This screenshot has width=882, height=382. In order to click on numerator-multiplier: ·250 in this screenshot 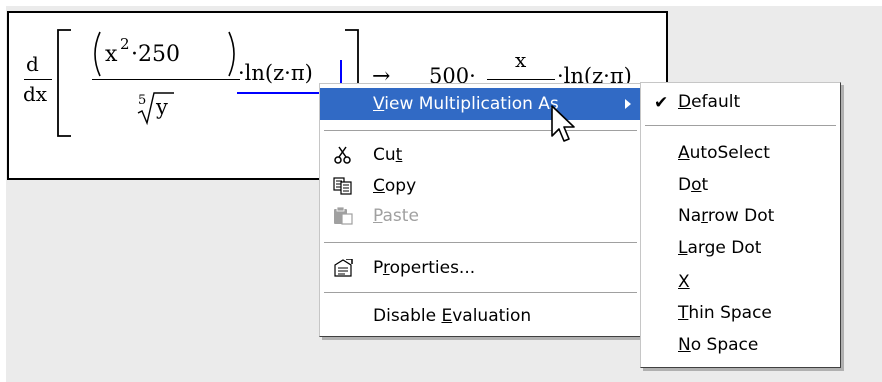, I will do `click(155, 54)`.